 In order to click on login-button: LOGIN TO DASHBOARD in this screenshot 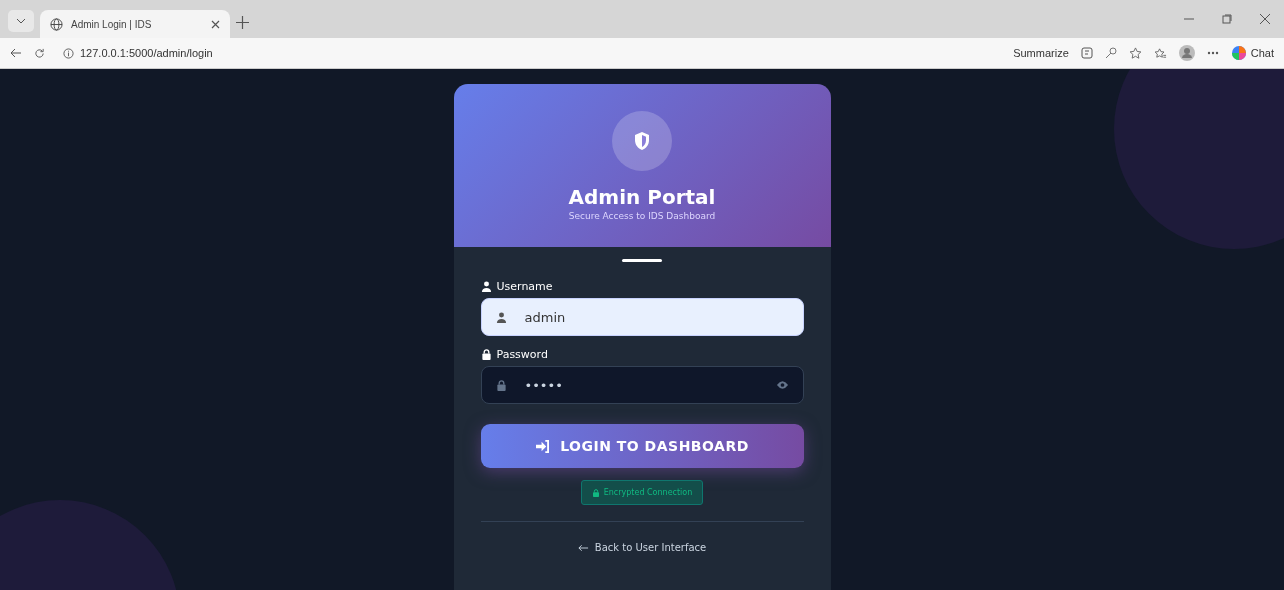, I will do `click(642, 446)`.